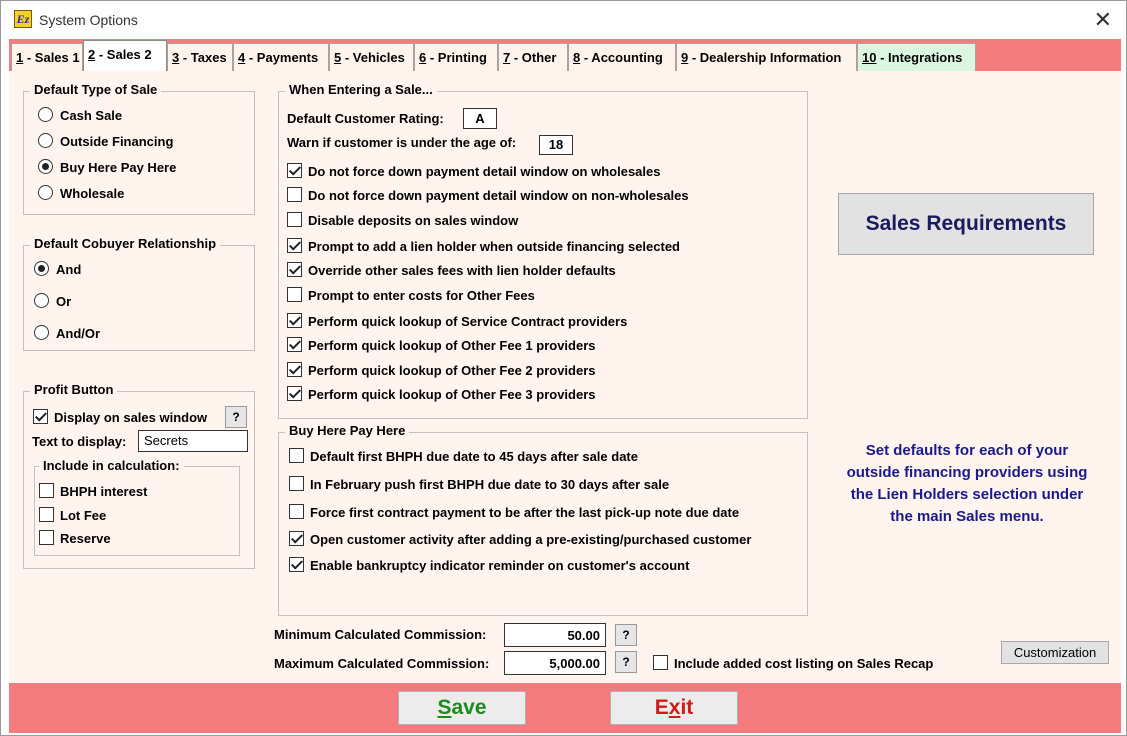  Describe the element at coordinates (563, 20) in the screenshot. I see `title-bar: Ez System Options ✕` at that location.